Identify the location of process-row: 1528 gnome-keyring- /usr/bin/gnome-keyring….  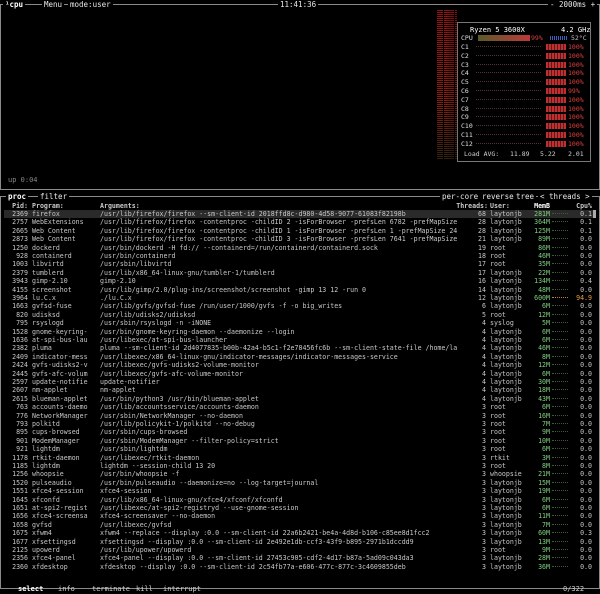
(300, 332).